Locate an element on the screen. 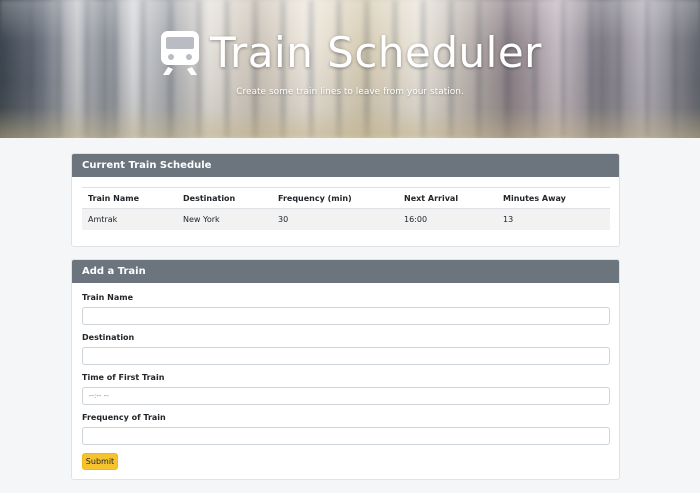  cell-next-arrival: 16:00 is located at coordinates (447, 219).